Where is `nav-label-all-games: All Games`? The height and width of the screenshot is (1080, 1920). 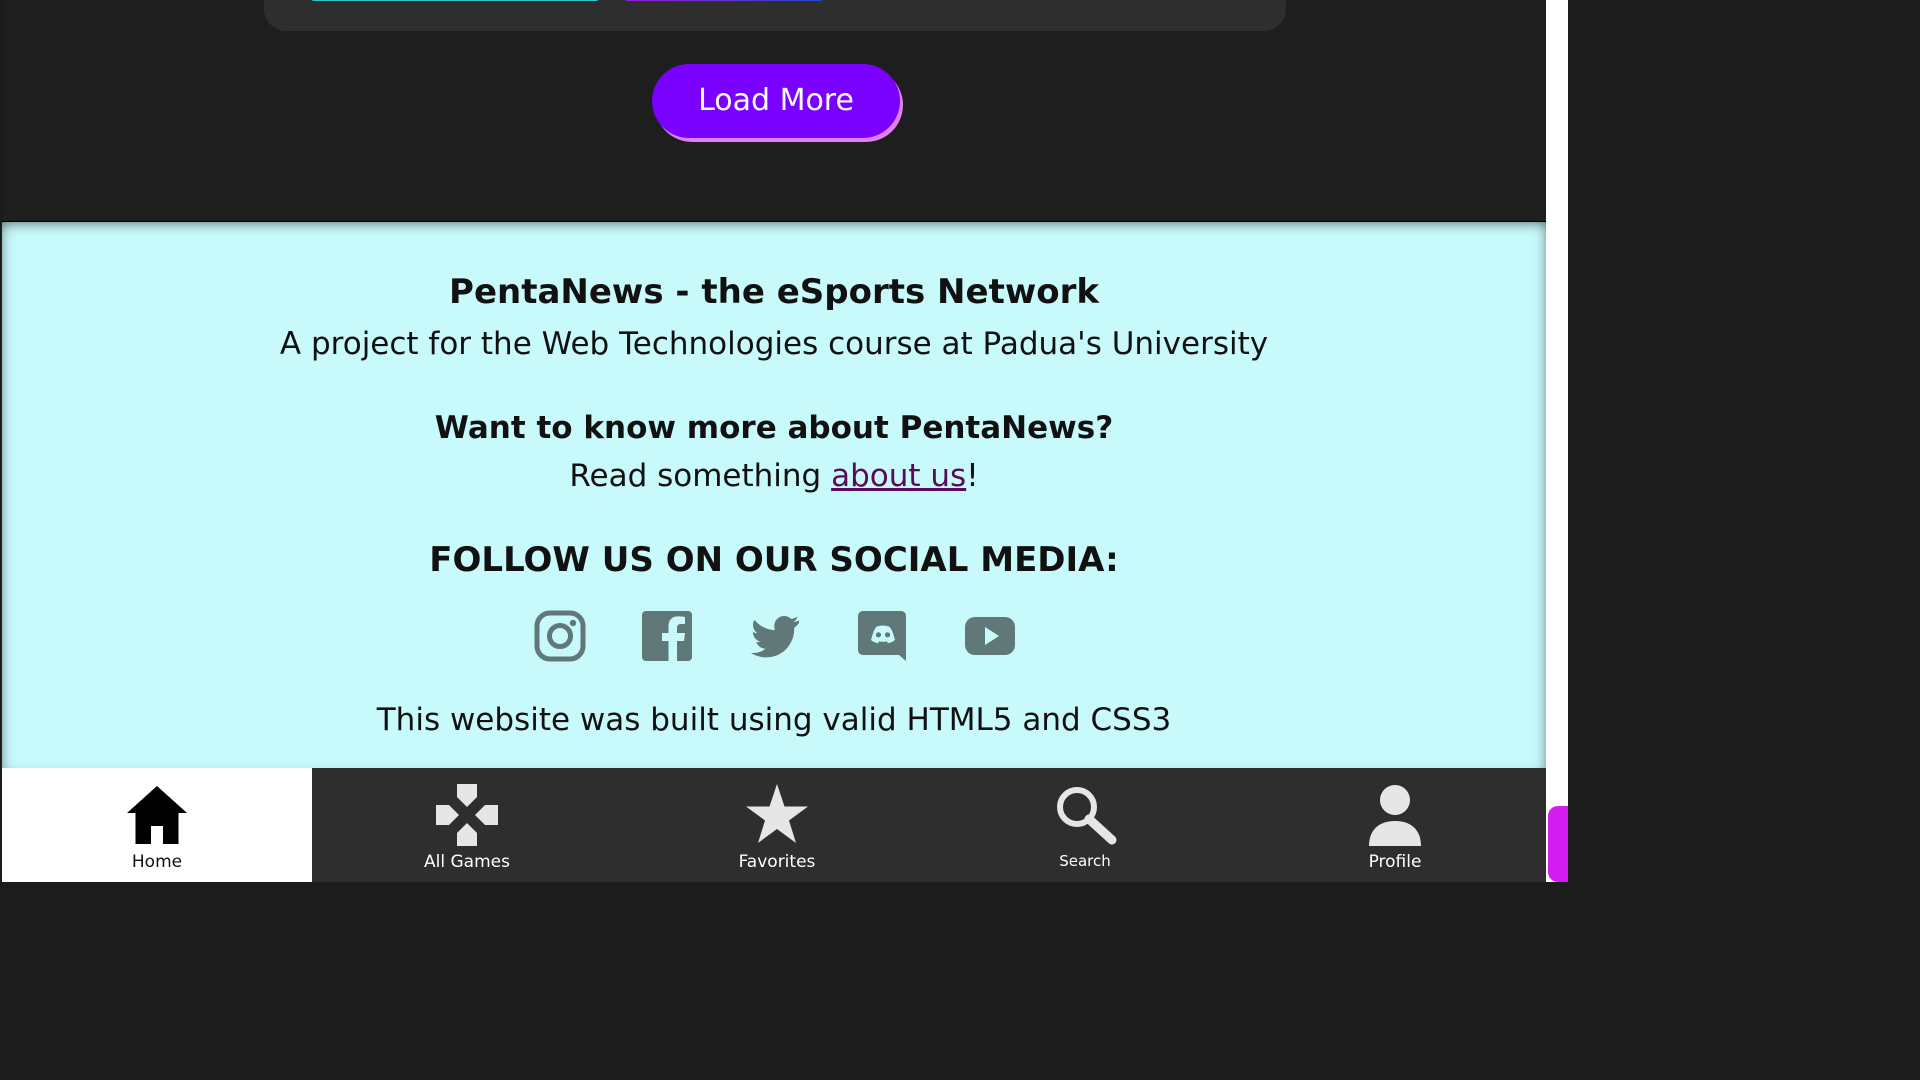 nav-label-all-games: All Games is located at coordinates (467, 862).